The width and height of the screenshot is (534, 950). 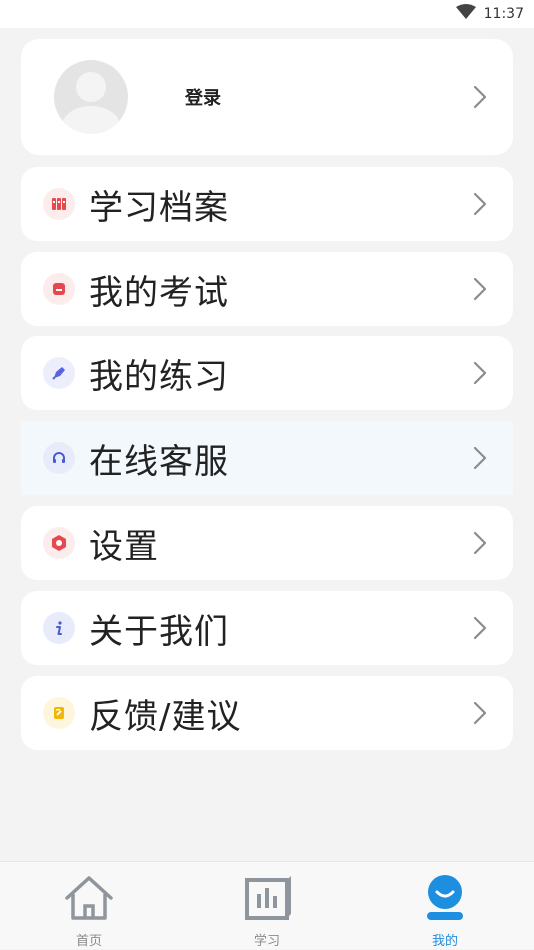 What do you see at coordinates (165, 716) in the screenshot?
I see `menu-item-label: 反馈/建议` at bounding box center [165, 716].